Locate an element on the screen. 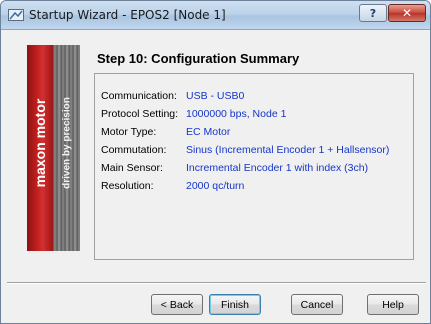  summary-value: USB - USB0 is located at coordinates (215, 96).